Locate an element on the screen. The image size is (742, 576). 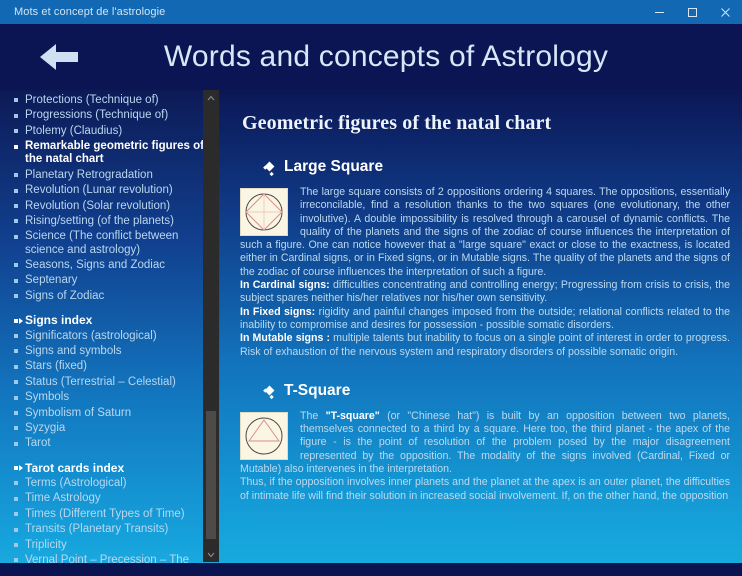
diamond-bullet-icon is located at coordinates (270, 167).